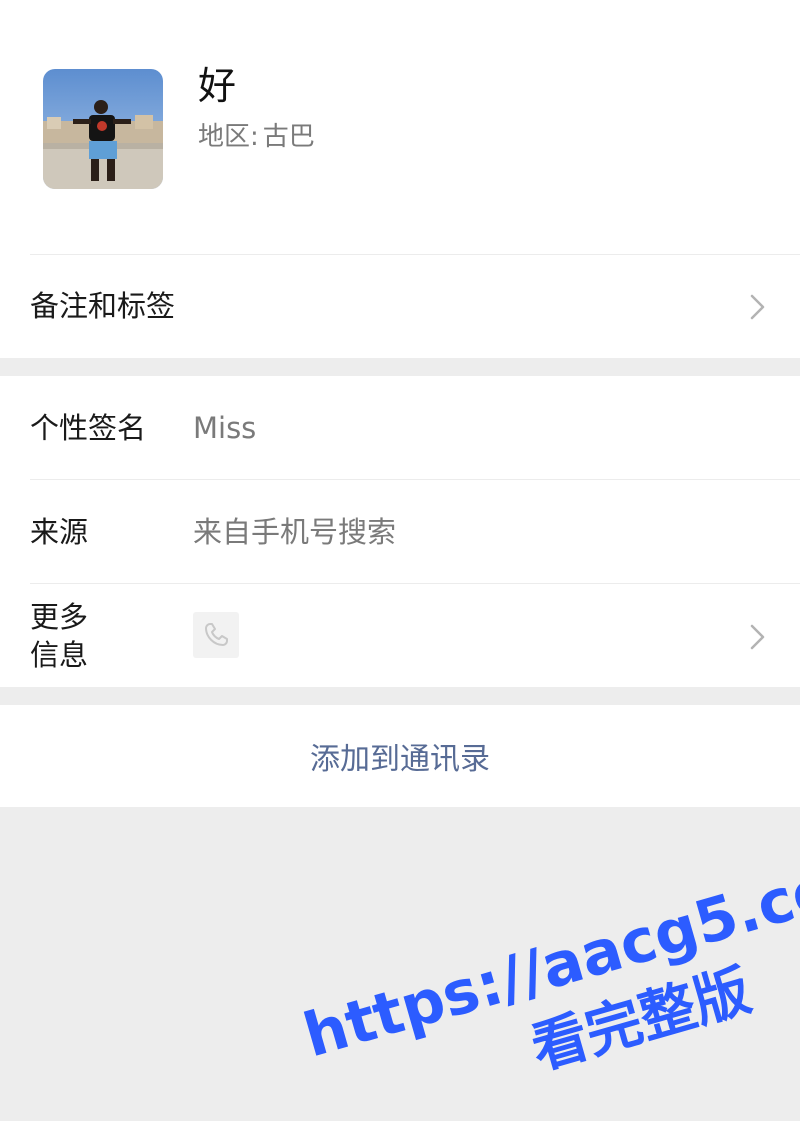 The image size is (800, 1121). What do you see at coordinates (216, 635) in the screenshot?
I see `phone-icon` at bounding box center [216, 635].